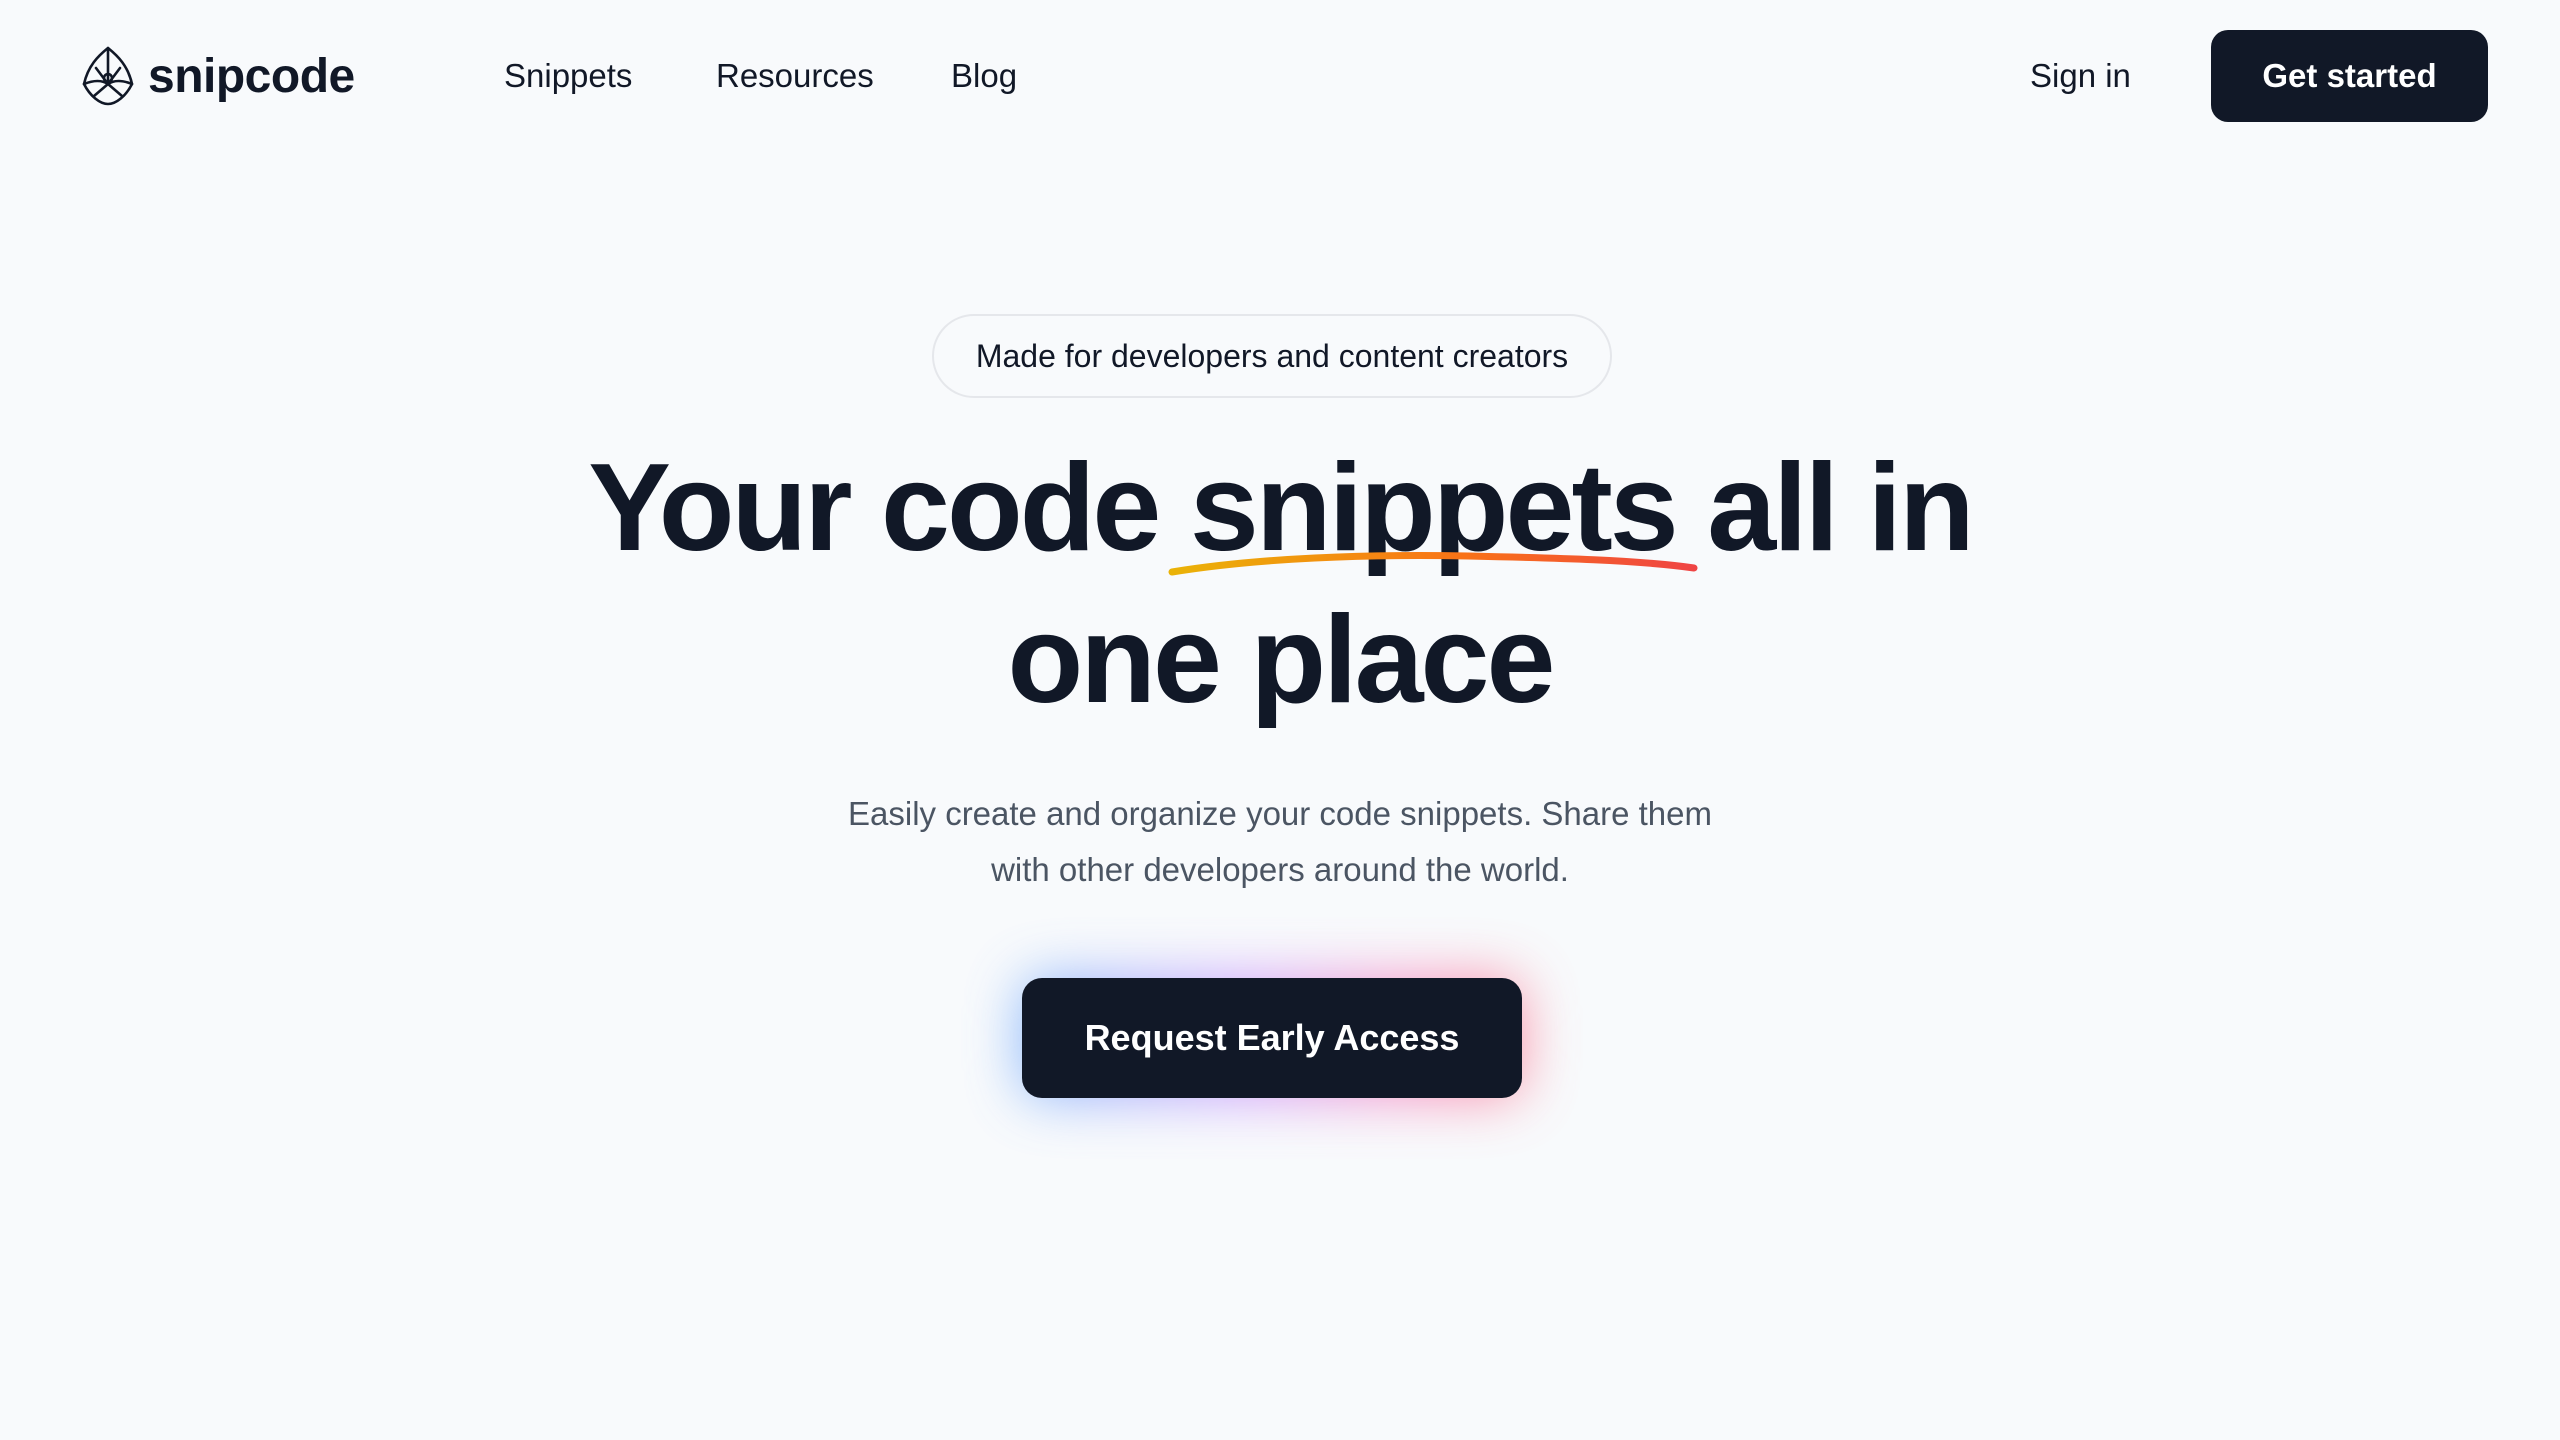 This screenshot has width=2560, height=1440. What do you see at coordinates (874, 508) in the screenshot?
I see `headline-before: Your code` at bounding box center [874, 508].